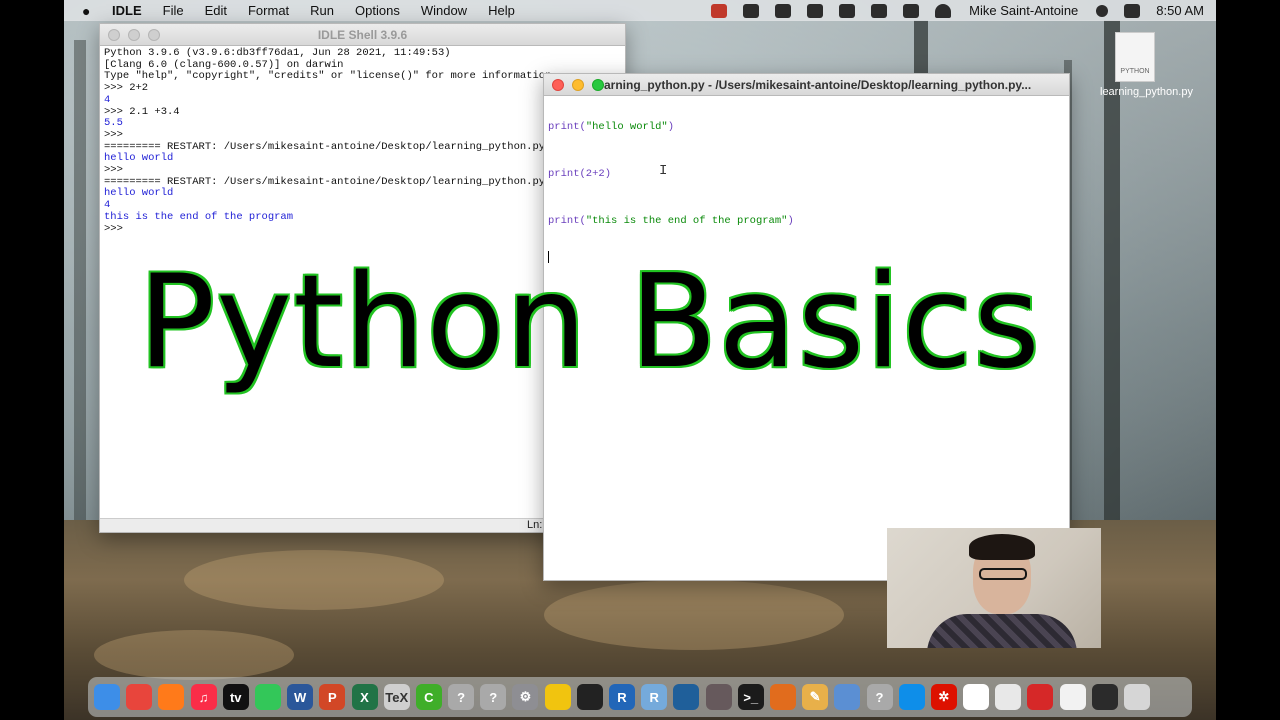  What do you see at coordinates (911, 10) in the screenshot?
I see `battery-icon` at bounding box center [911, 10].